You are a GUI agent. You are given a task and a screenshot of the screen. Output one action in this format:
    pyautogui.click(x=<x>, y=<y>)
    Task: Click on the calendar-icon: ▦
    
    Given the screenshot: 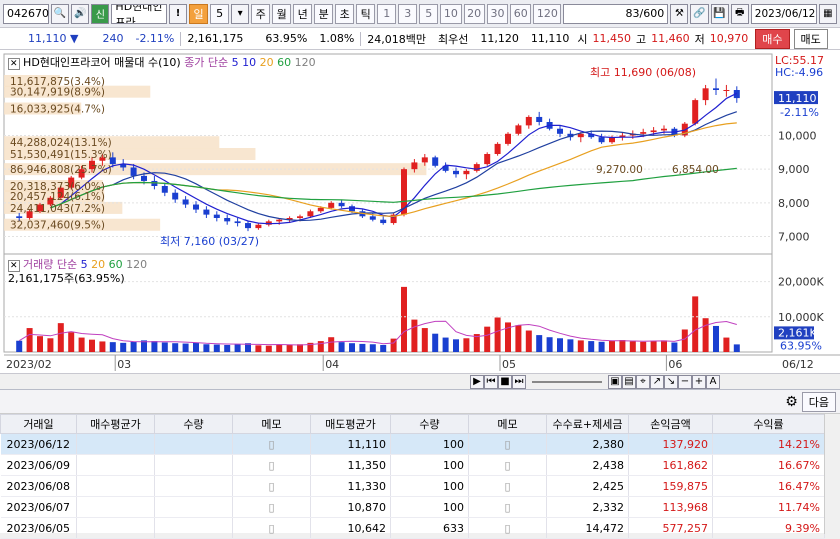 What is the action you would take?
    pyautogui.click(x=827, y=13)
    